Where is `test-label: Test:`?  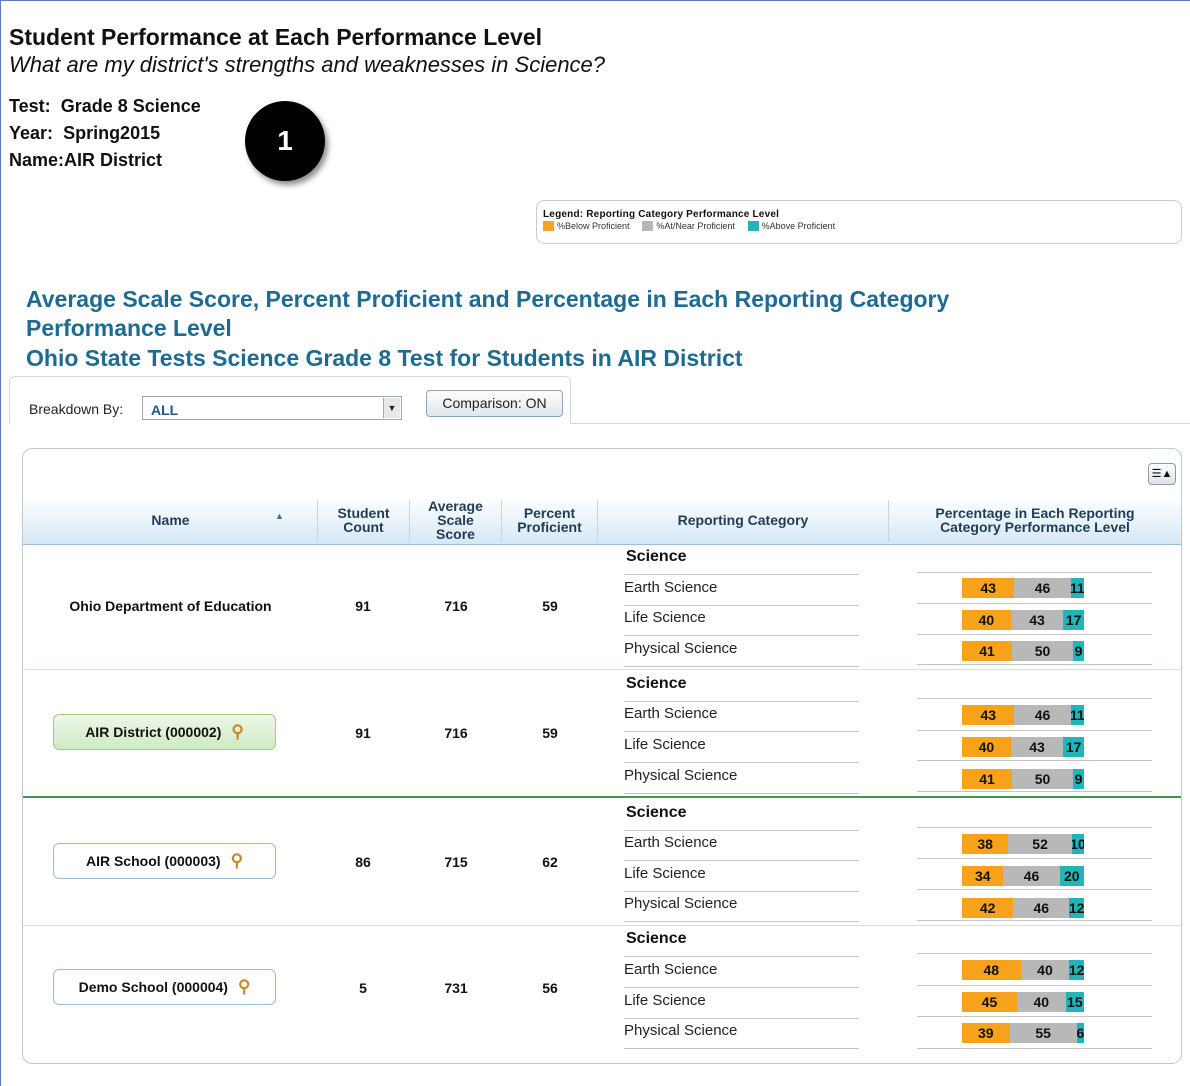 test-label: Test: is located at coordinates (30, 106).